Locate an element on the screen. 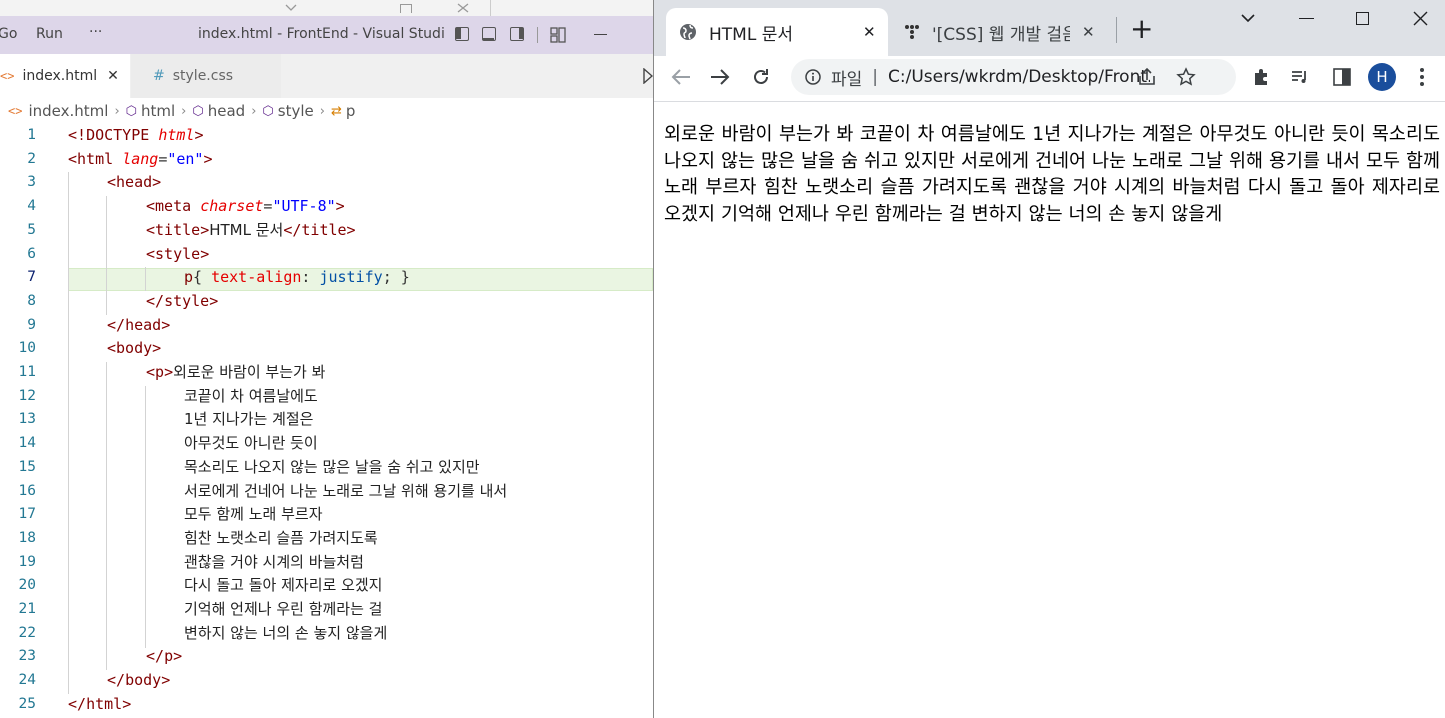 The height and width of the screenshot is (718, 1445). menu-go: Go is located at coordinates (8, 34).